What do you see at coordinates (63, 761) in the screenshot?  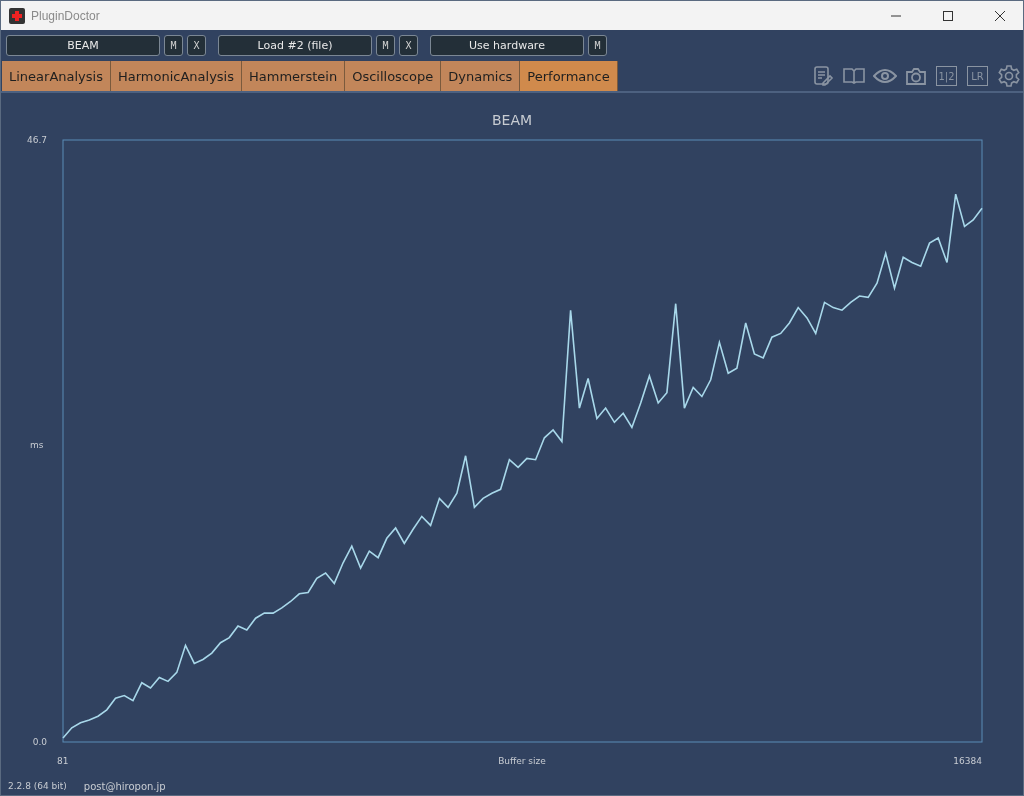 I see `x-tick-label: 81` at bounding box center [63, 761].